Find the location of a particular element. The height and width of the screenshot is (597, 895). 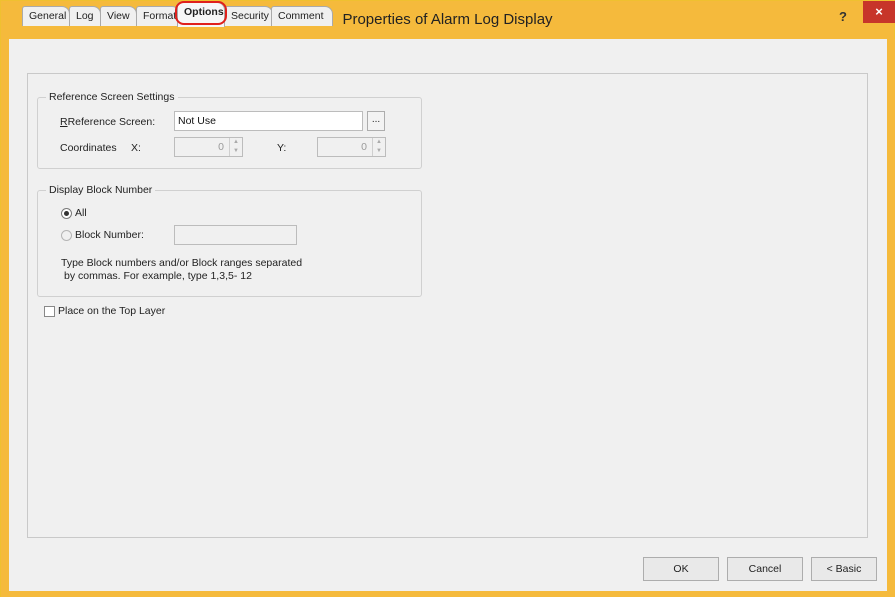

reference-screen-label: RReference Screen: is located at coordinates (108, 122).